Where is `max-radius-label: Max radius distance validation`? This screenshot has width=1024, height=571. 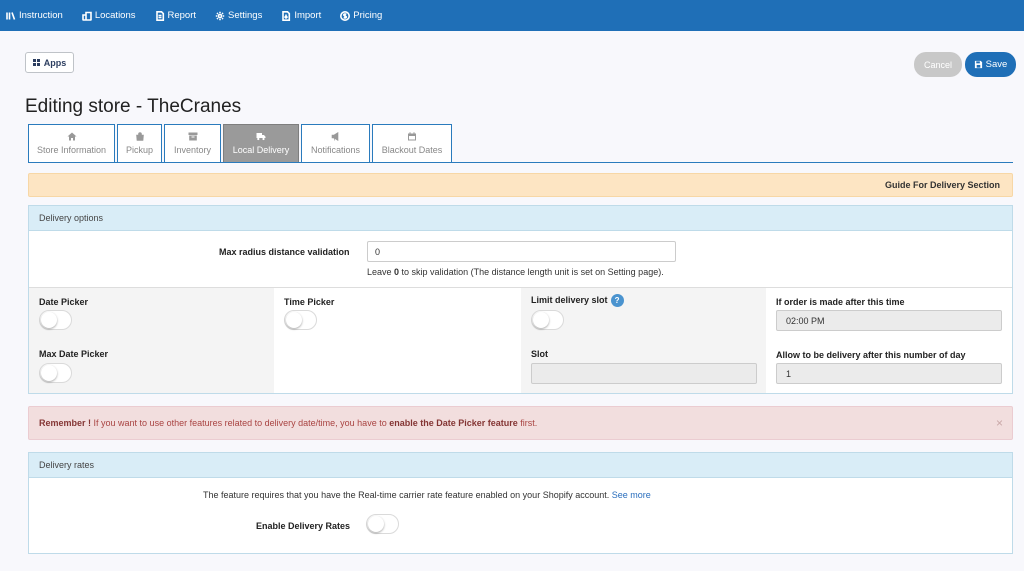
max-radius-label: Max radius distance validation is located at coordinates (284, 252).